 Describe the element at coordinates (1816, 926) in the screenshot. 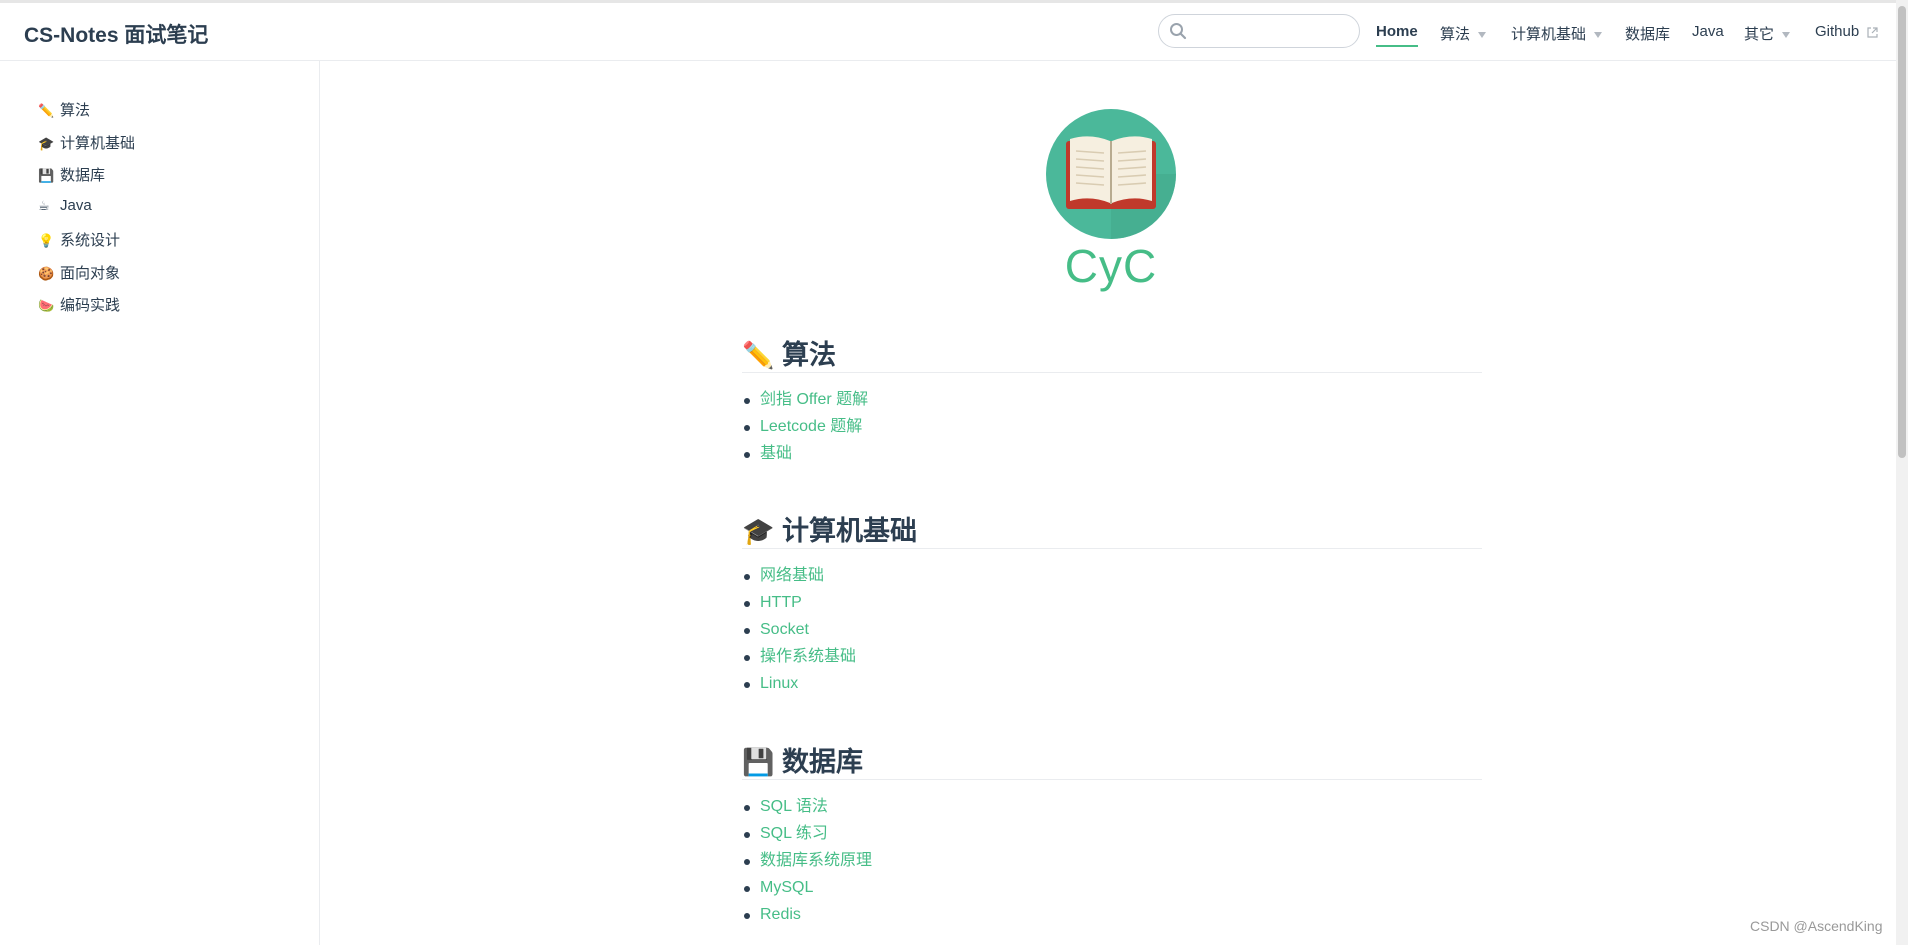

I see `watermark: CSDN @AscendKing` at that location.